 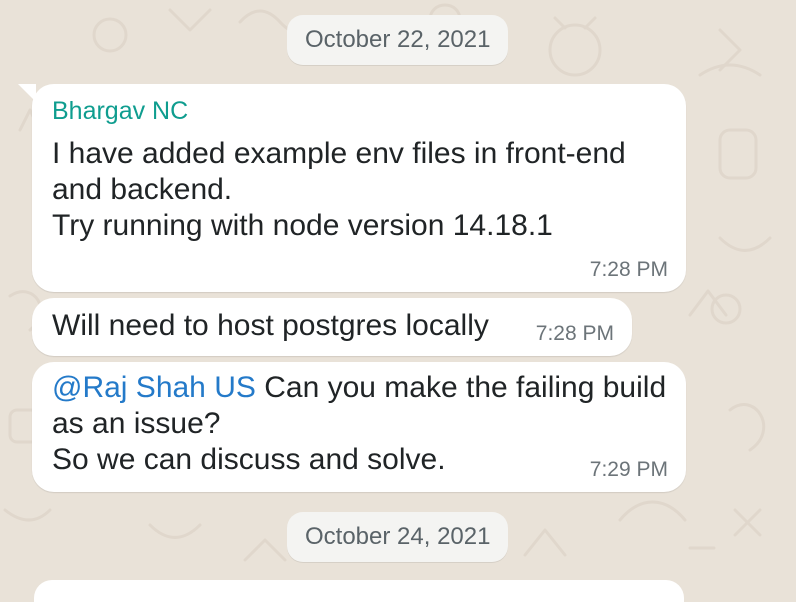 What do you see at coordinates (120, 111) in the screenshot?
I see `sender-name: Bhargav NC` at bounding box center [120, 111].